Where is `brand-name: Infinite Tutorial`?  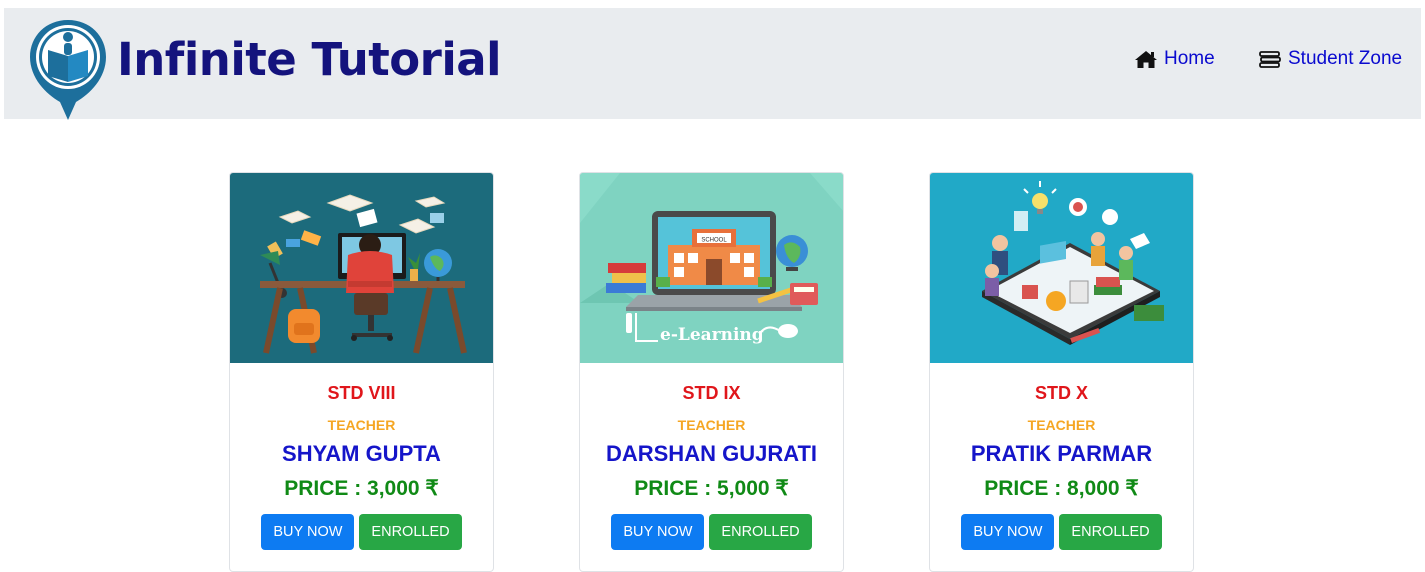 brand-name: Infinite Tutorial is located at coordinates (309, 60).